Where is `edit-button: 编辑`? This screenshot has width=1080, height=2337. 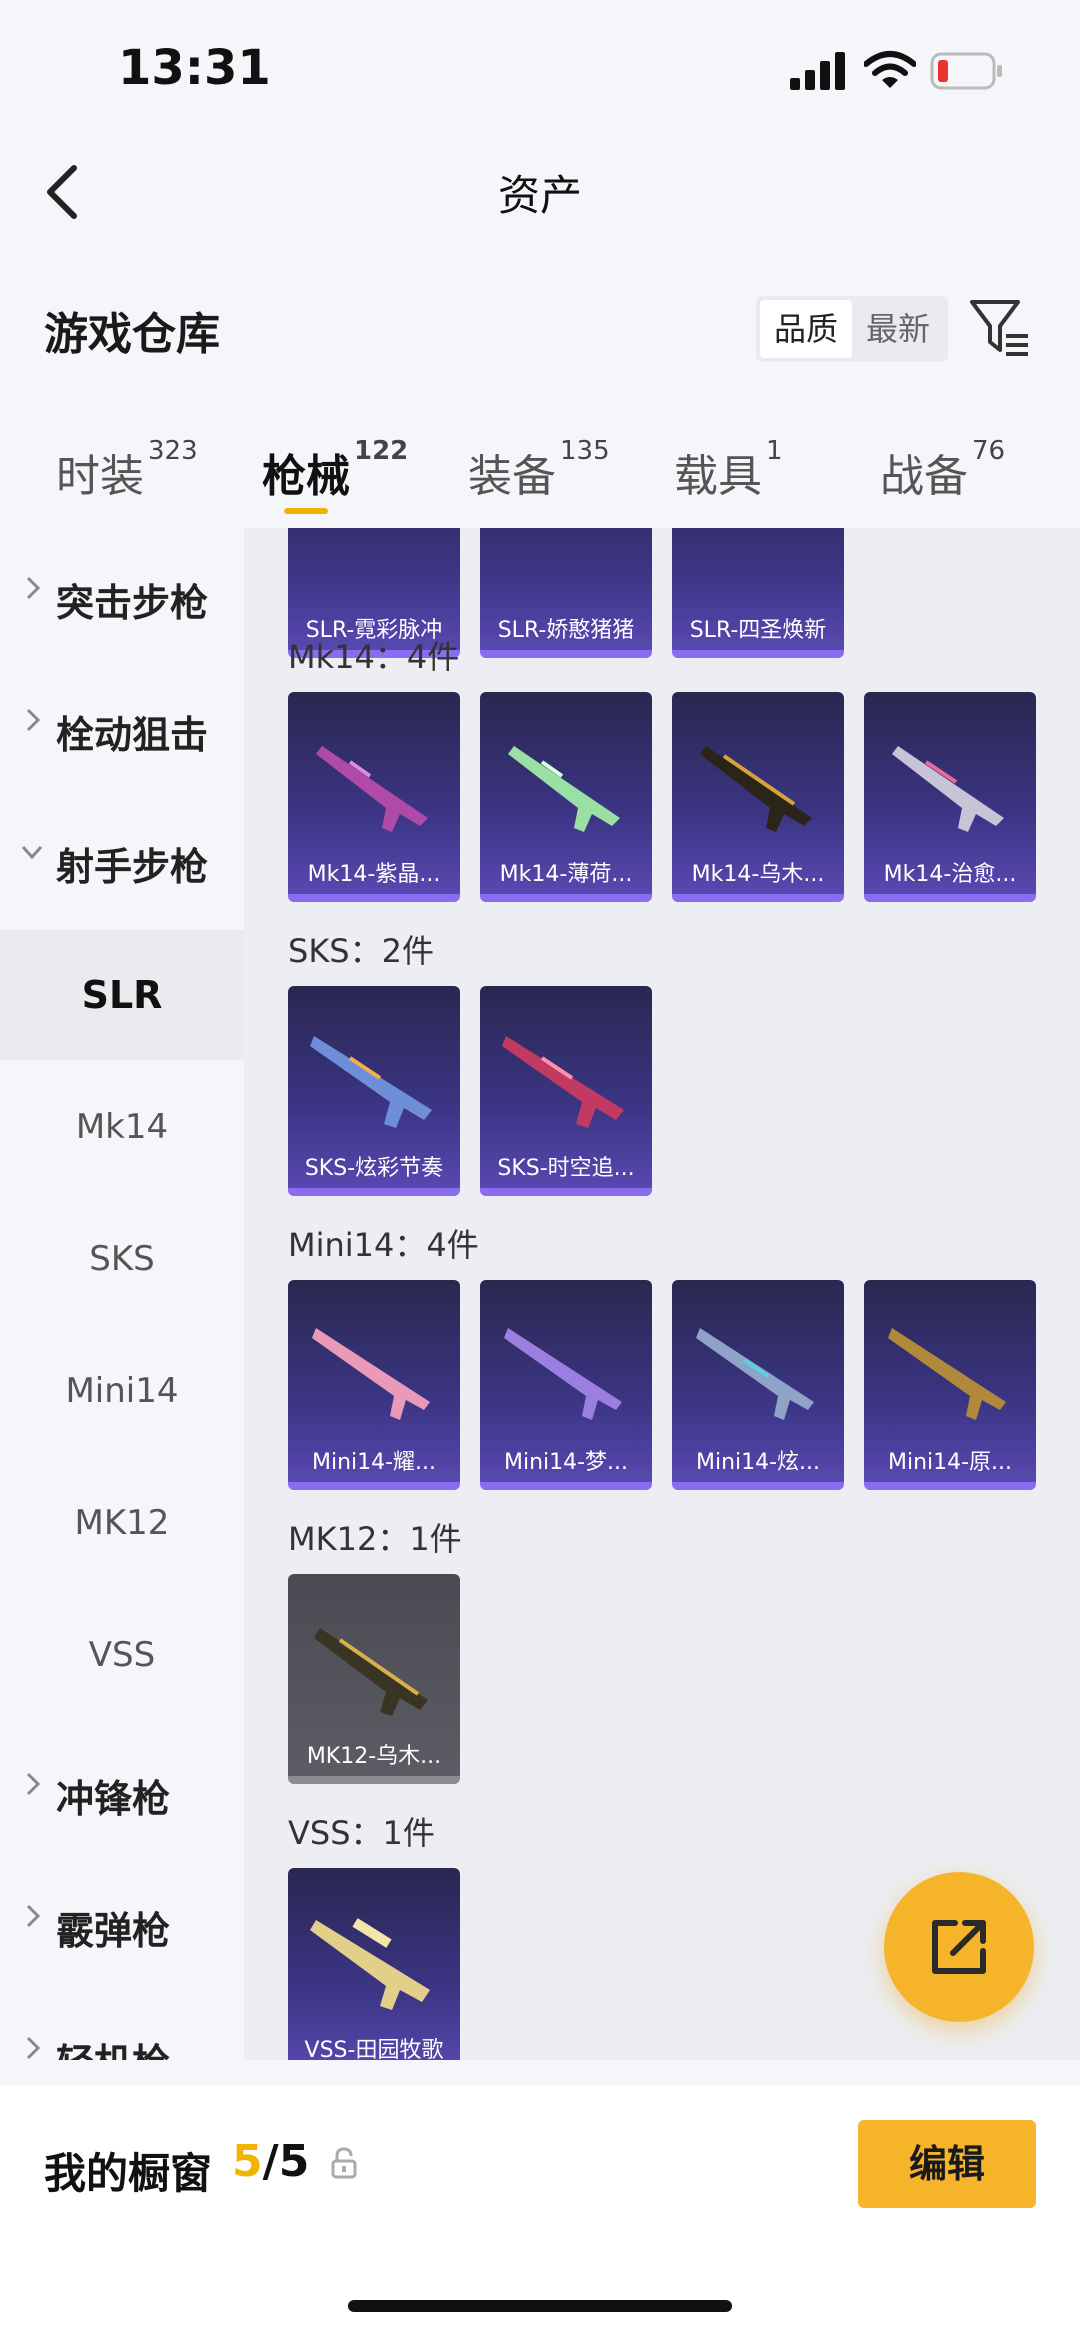
edit-button: 编辑 is located at coordinates (947, 2164).